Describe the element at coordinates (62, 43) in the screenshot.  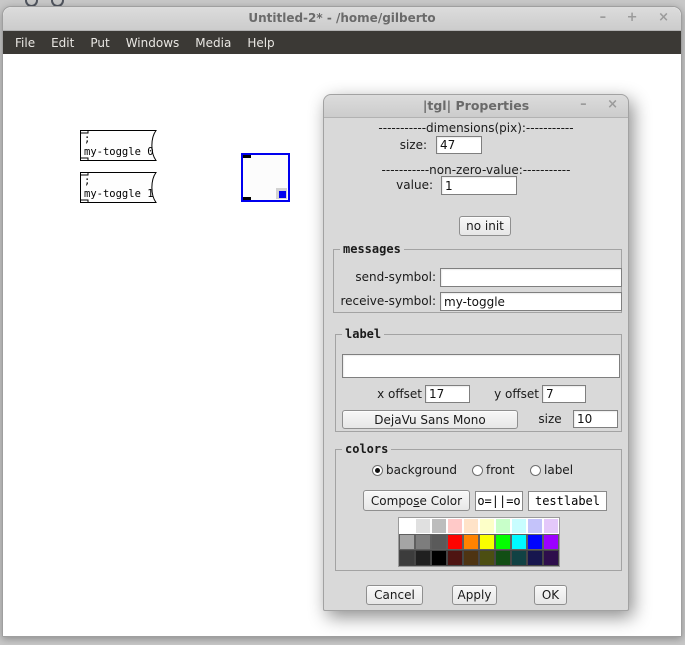
I see `menu-edit: Edit` at that location.